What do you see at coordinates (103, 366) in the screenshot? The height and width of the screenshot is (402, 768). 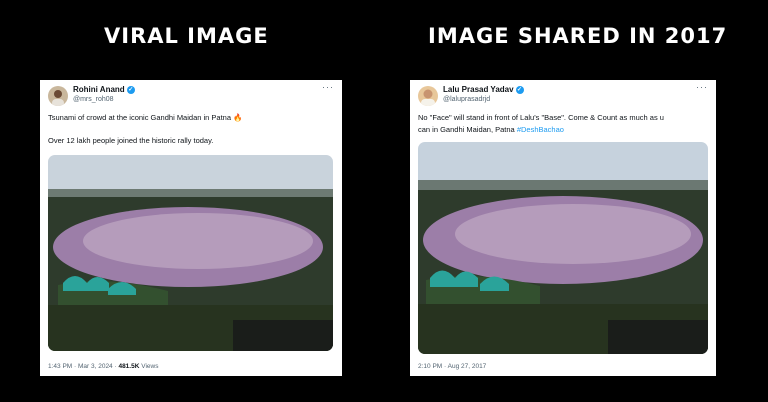 I see `tweet-meta: 1:43 PM · Mar 3, 2024 · 481.5K Views` at bounding box center [103, 366].